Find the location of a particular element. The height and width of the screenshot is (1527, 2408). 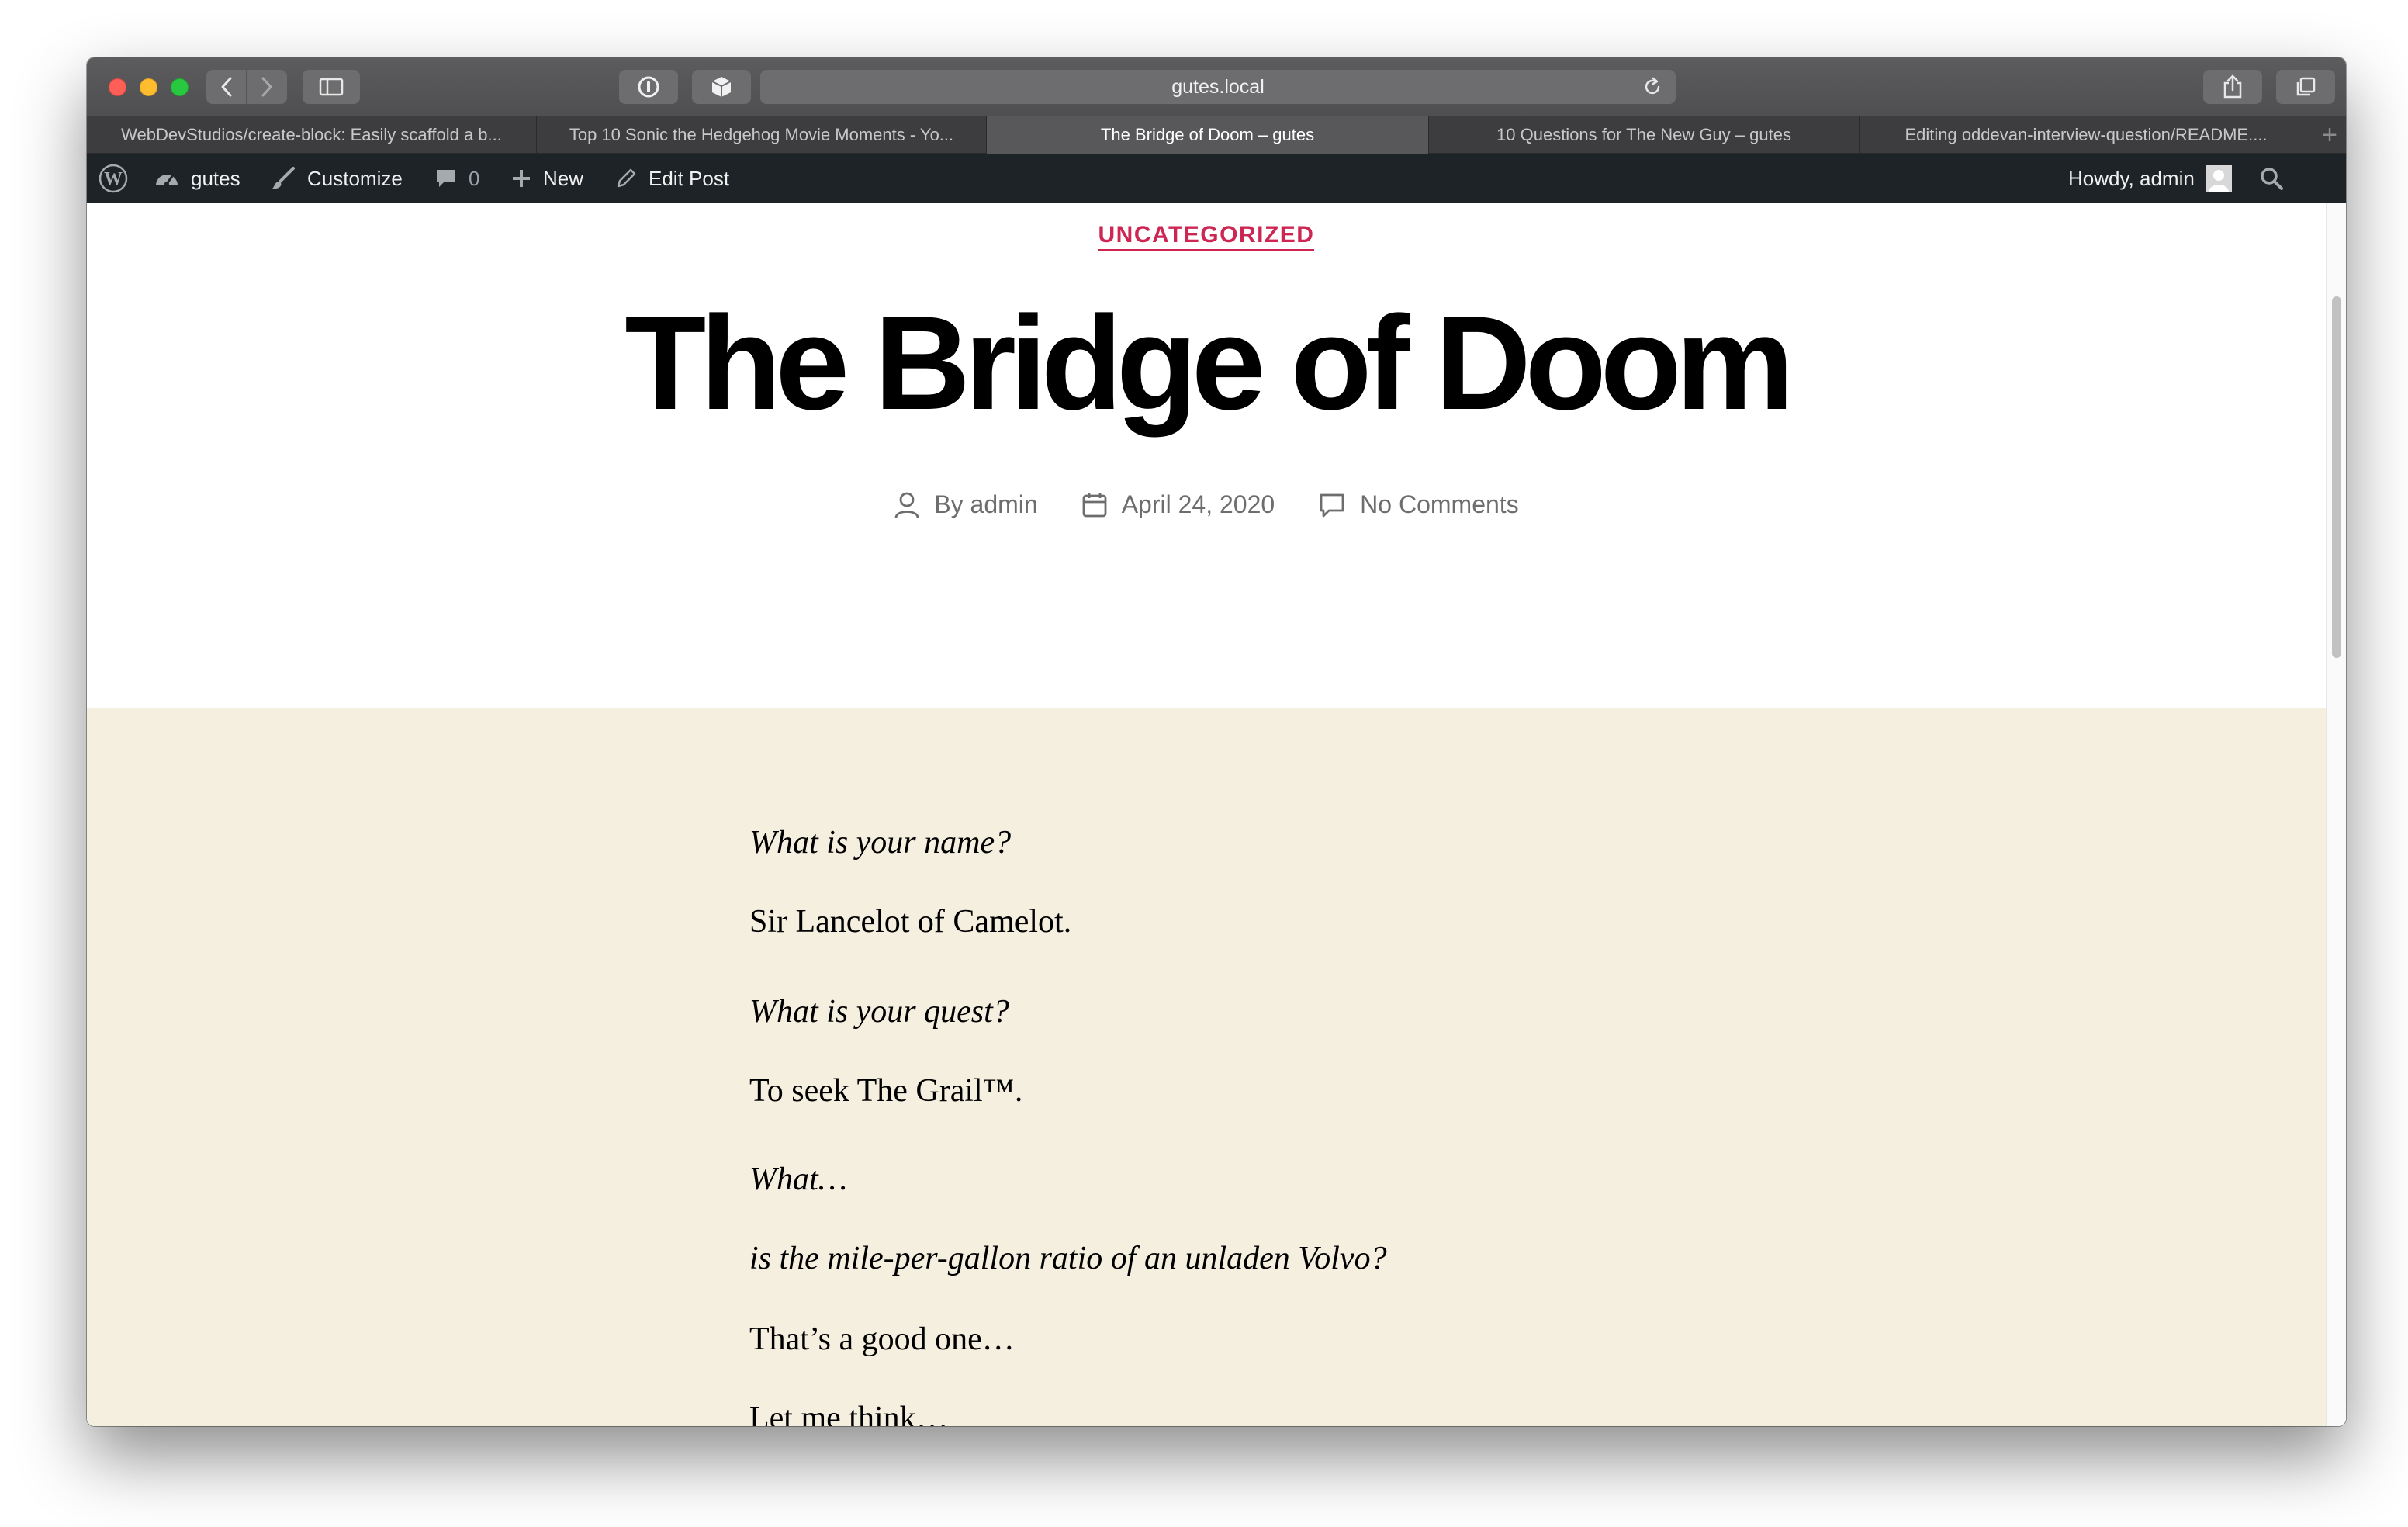

forward-icon is located at coordinates (267, 87).